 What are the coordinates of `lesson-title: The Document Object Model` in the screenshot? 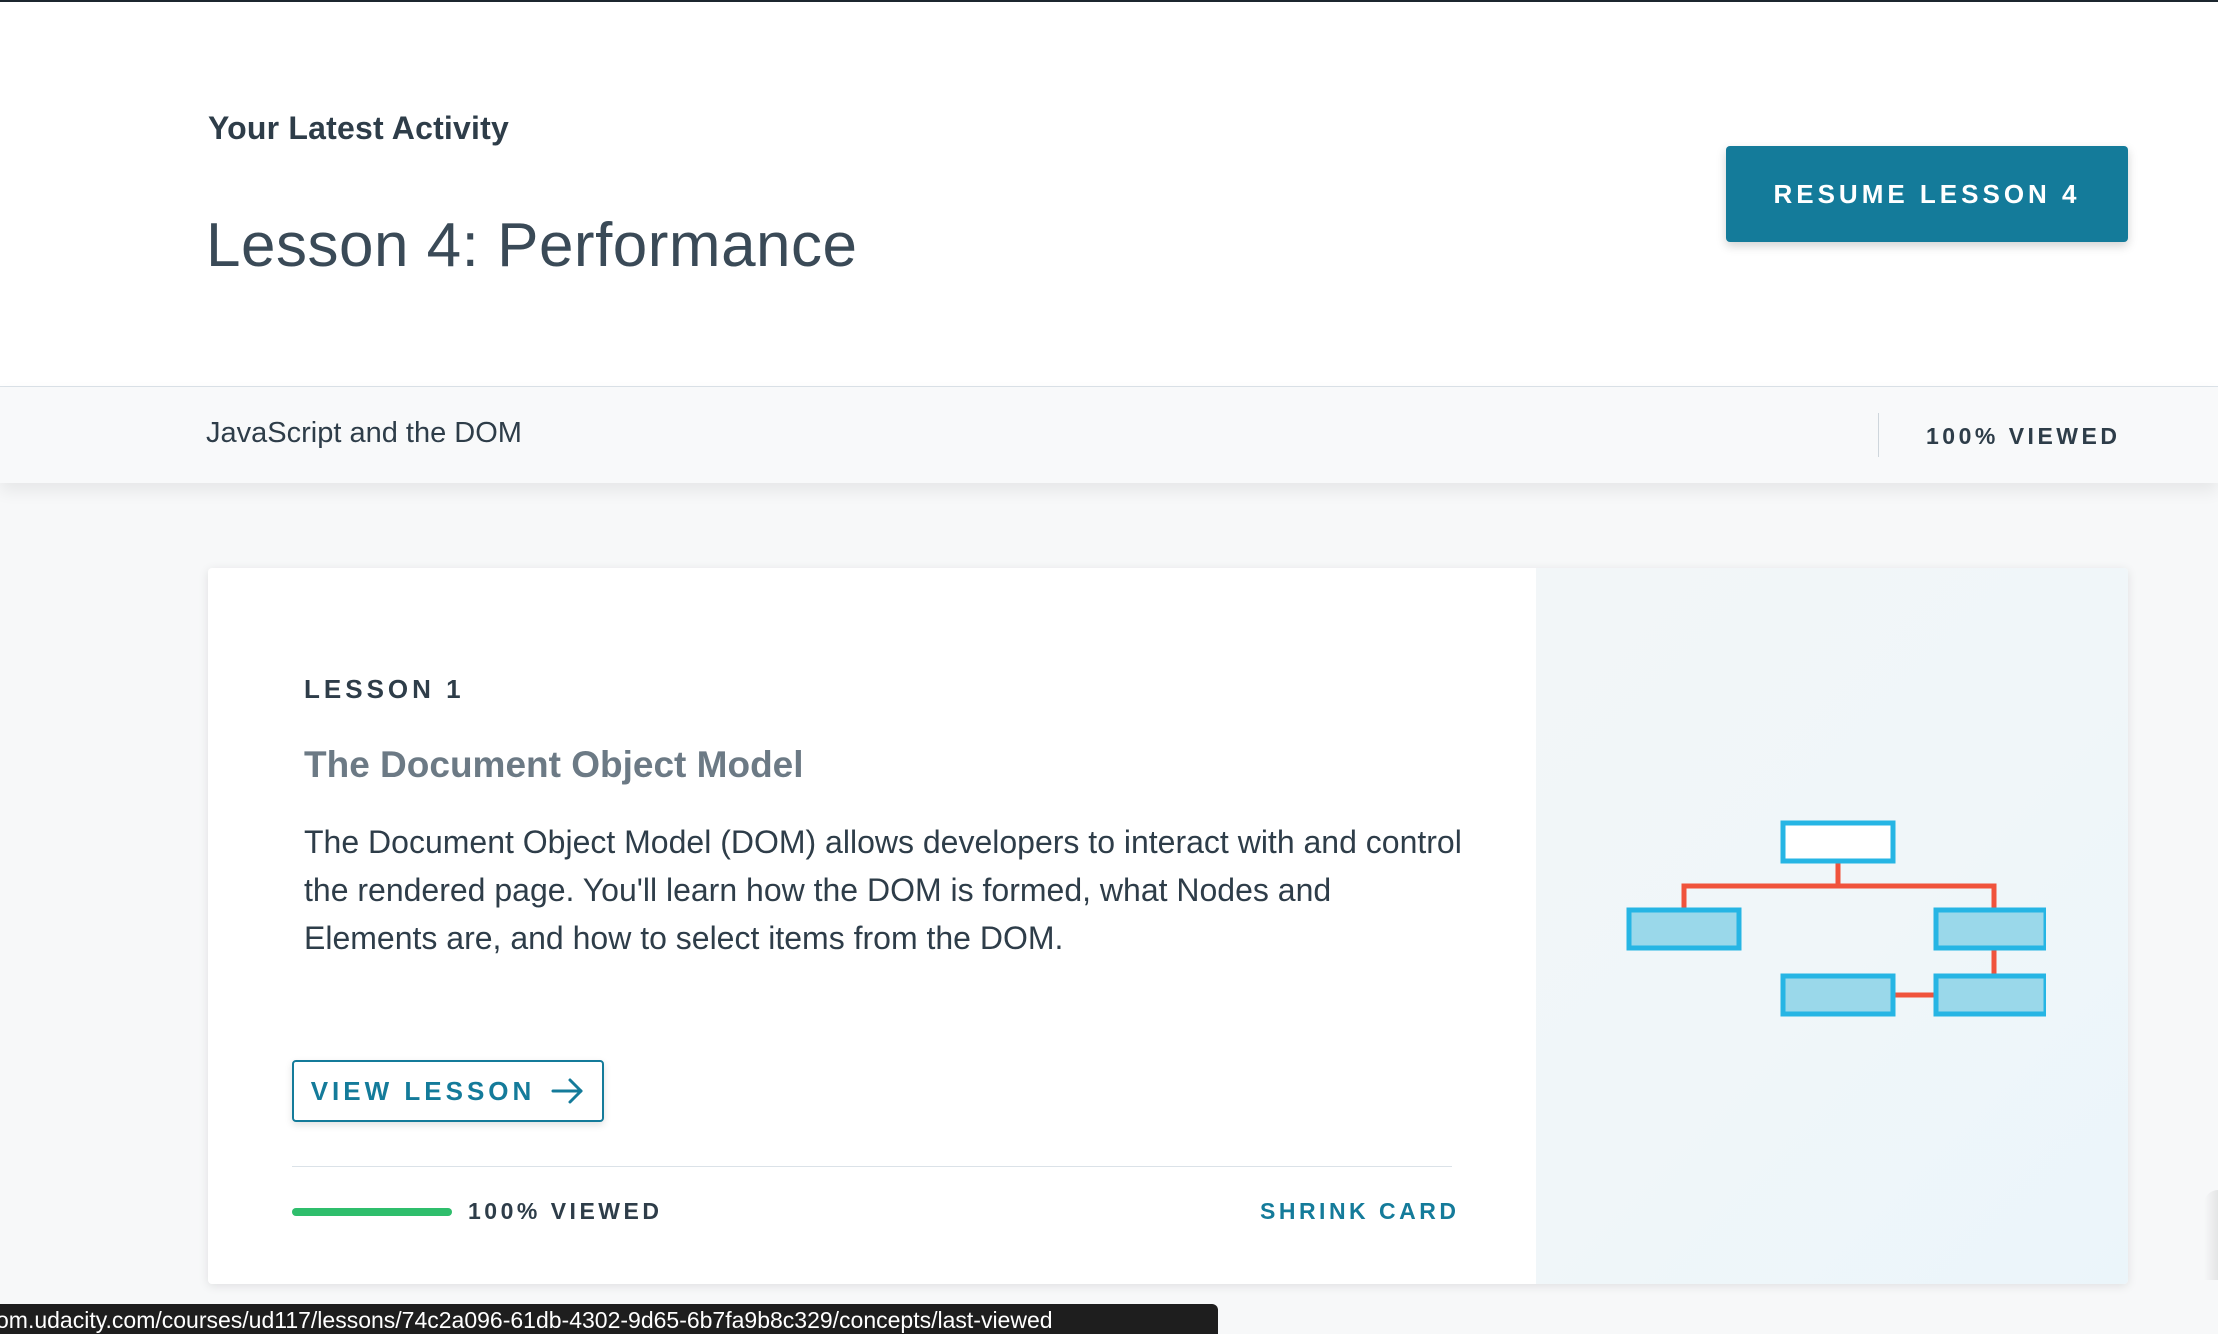 It's located at (554, 764).